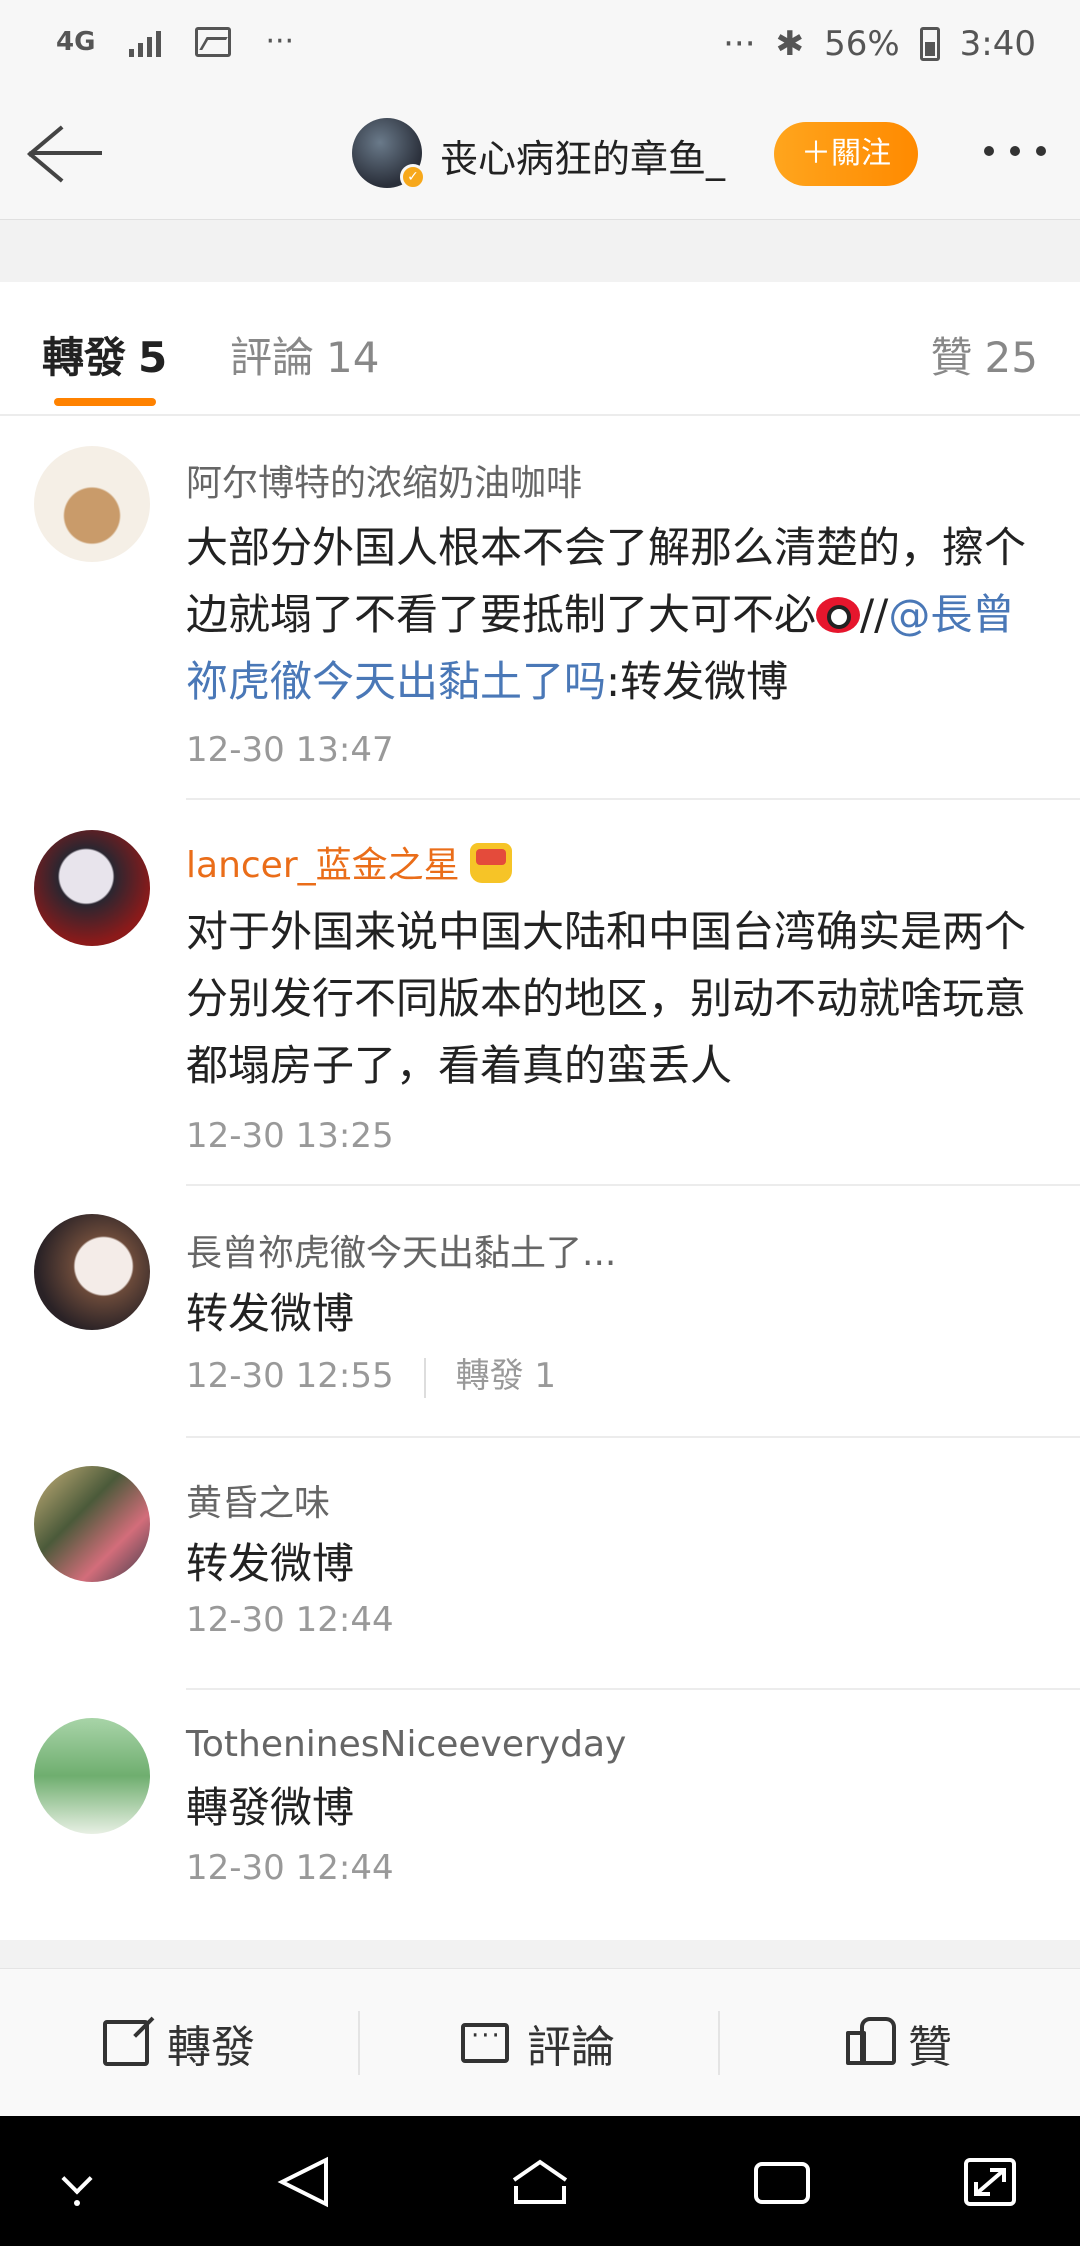 The width and height of the screenshot is (1080, 2246). What do you see at coordinates (67, 153) in the screenshot?
I see `back-arrow-icon` at bounding box center [67, 153].